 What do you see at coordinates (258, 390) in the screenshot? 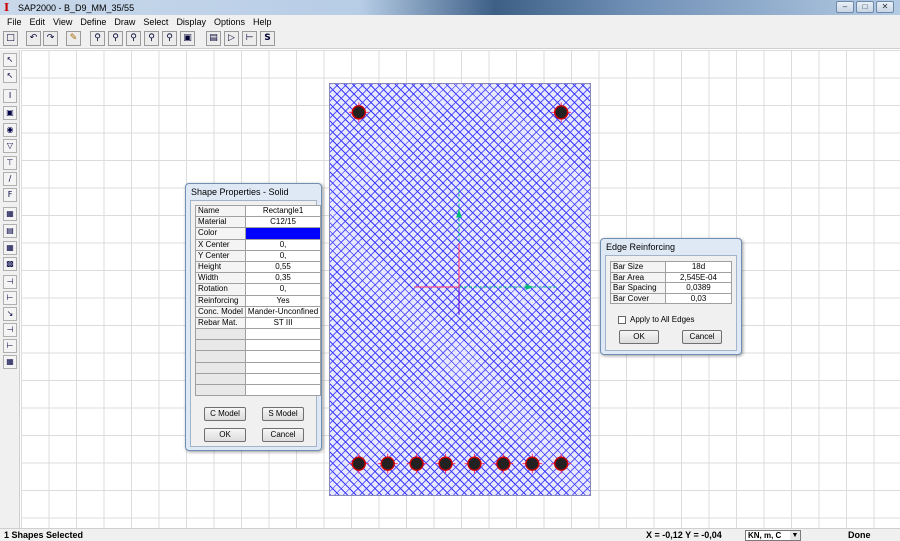
I see `property-row-empty` at bounding box center [258, 390].